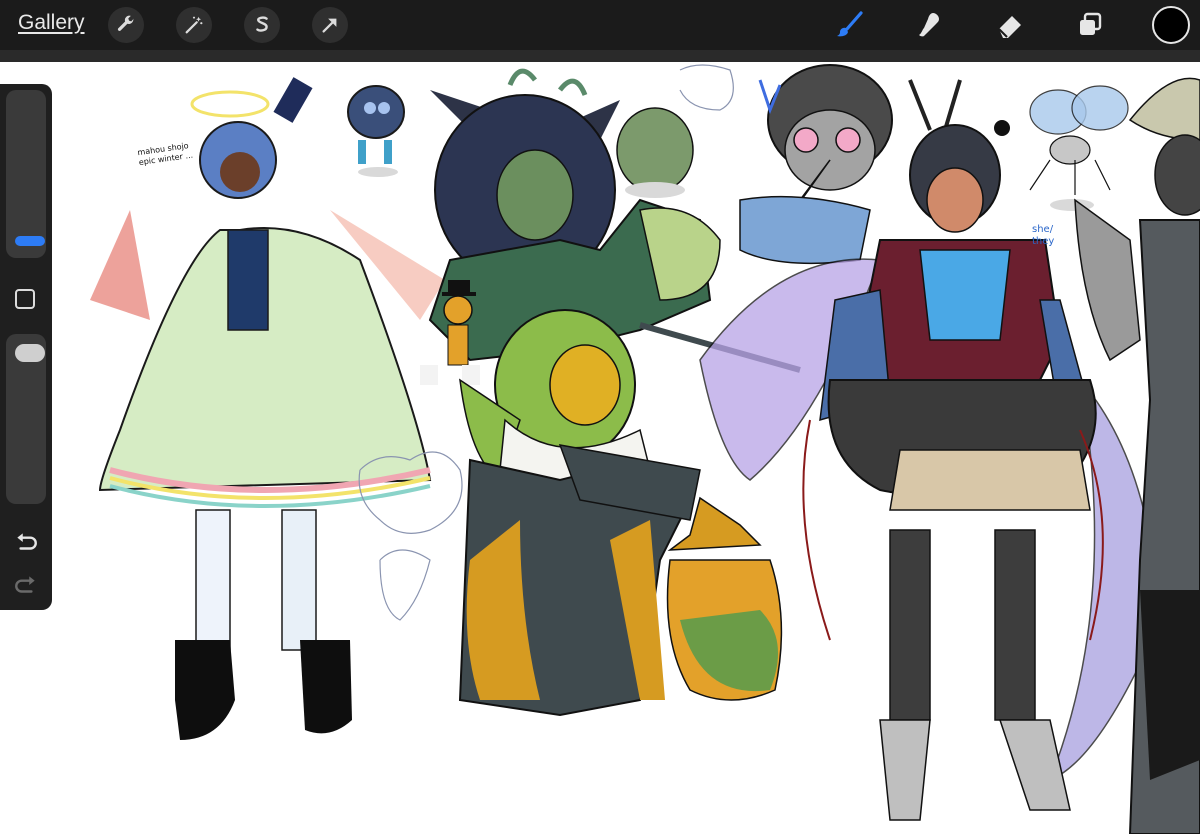  Describe the element at coordinates (376, 131) in the screenshot. I see `character-small-robot` at that location.